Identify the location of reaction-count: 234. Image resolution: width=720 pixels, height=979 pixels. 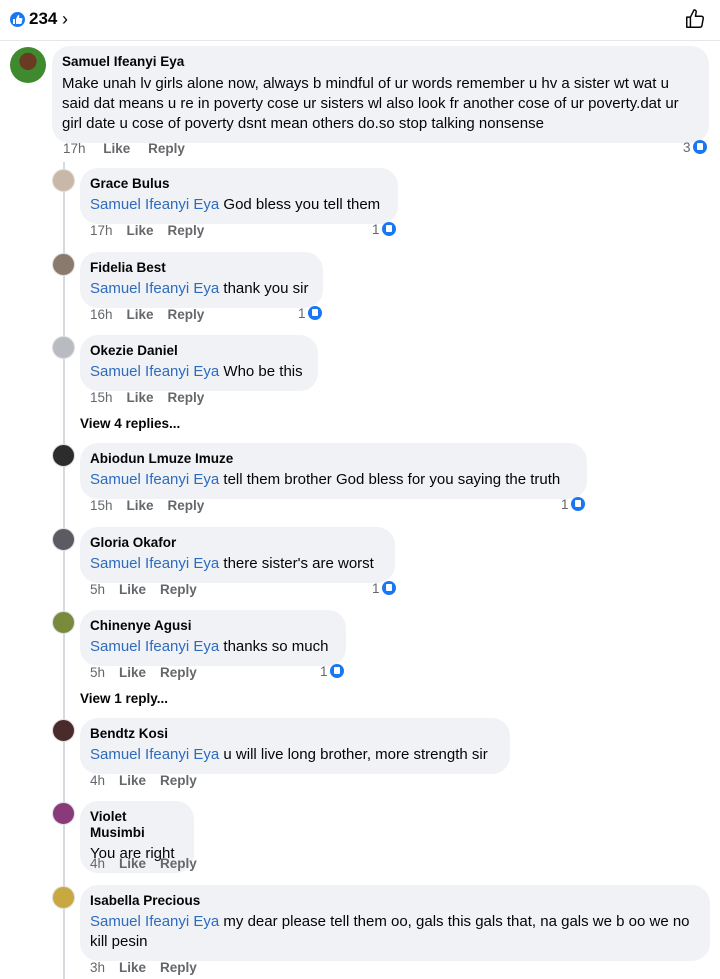
(43, 19).